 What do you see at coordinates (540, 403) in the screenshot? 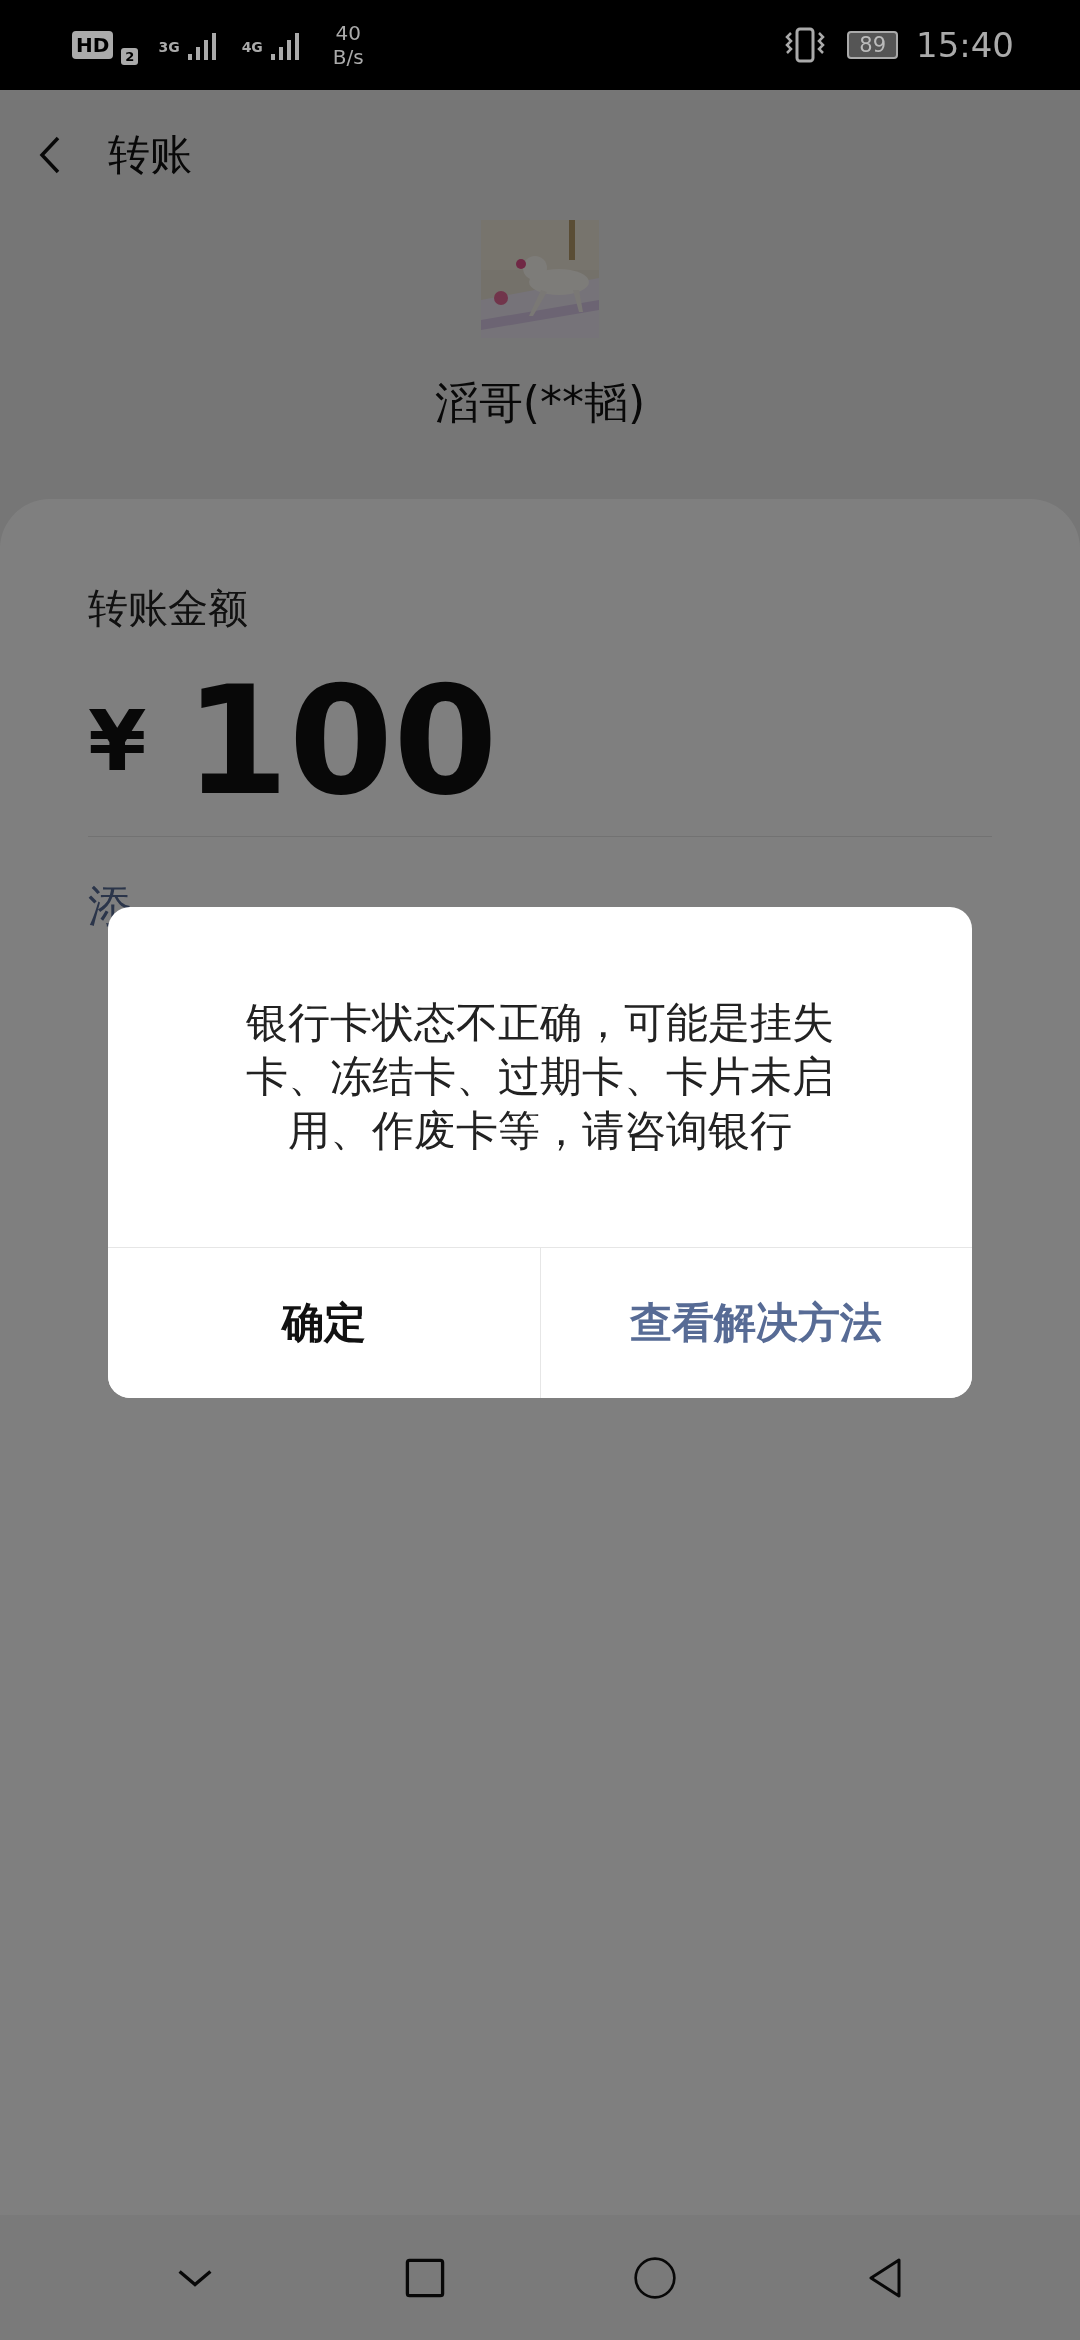
I see `payee-name: 滔哥(**韬)` at bounding box center [540, 403].